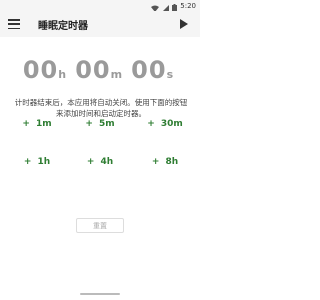  I want to click on app-title: 睡眠定时器, so click(63, 26).